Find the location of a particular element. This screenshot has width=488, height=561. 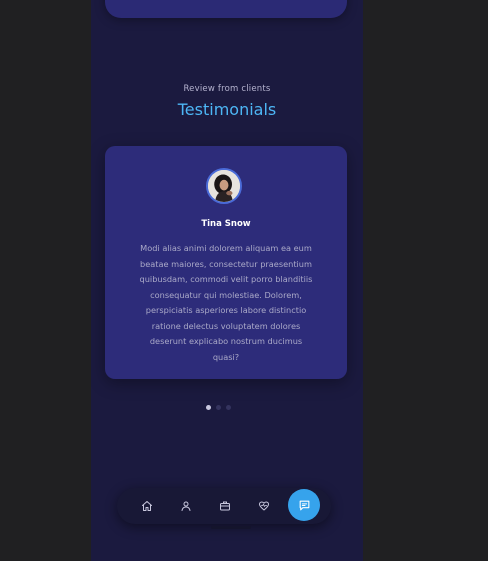

nav-home is located at coordinates (147, 506).